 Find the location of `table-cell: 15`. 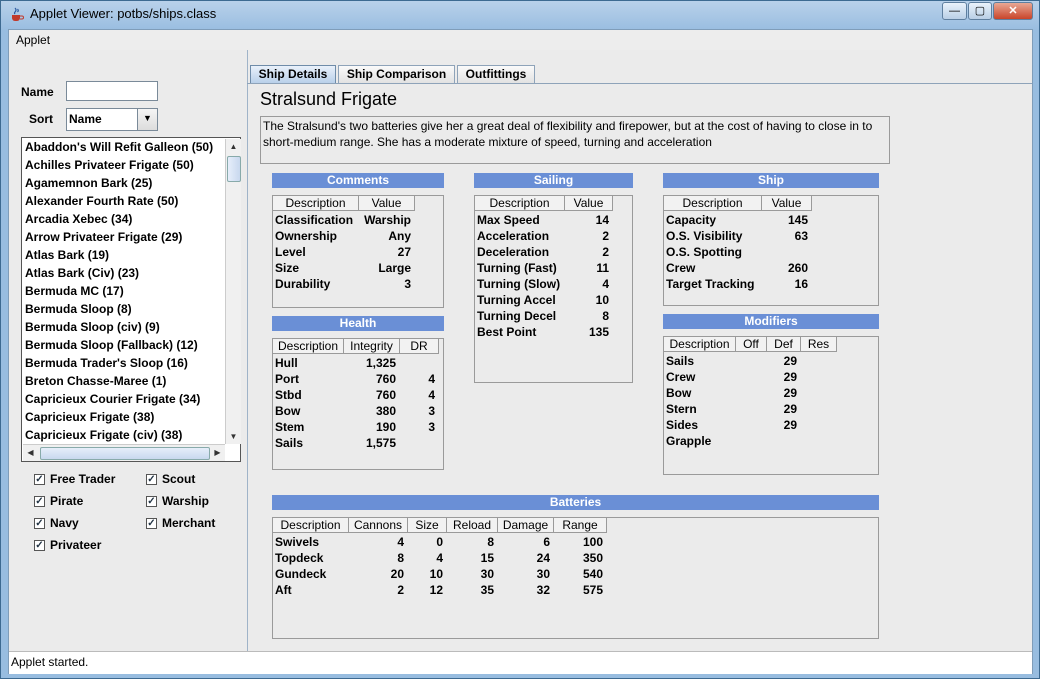

table-cell: 15 is located at coordinates (487, 558).